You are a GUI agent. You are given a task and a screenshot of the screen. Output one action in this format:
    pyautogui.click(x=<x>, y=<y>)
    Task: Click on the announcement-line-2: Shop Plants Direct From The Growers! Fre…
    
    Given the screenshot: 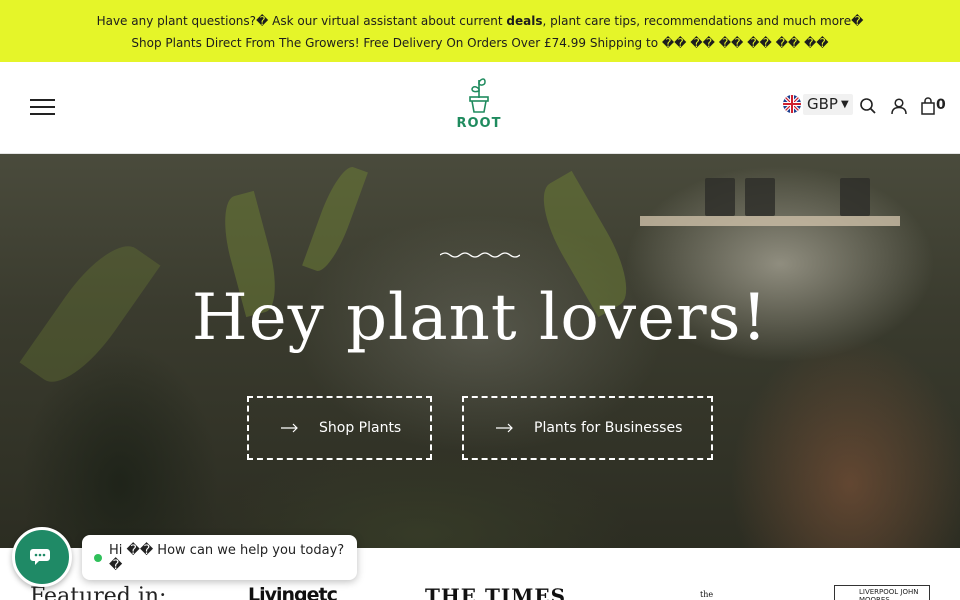 What is the action you would take?
    pyautogui.click(x=480, y=43)
    